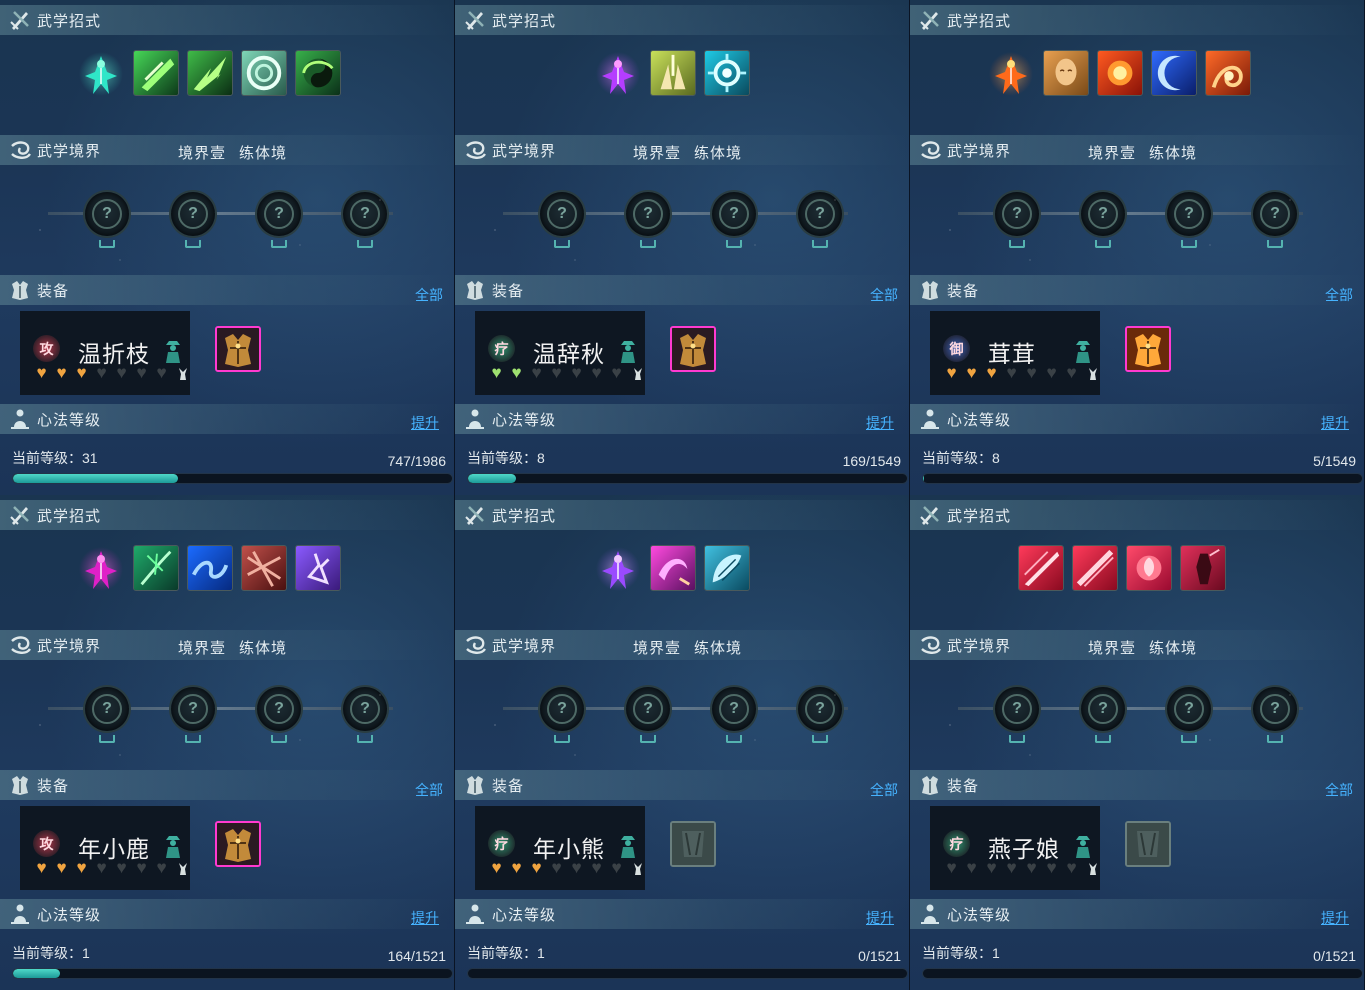  Describe the element at coordinates (475, 785) in the screenshot. I see `armor-icon` at that location.